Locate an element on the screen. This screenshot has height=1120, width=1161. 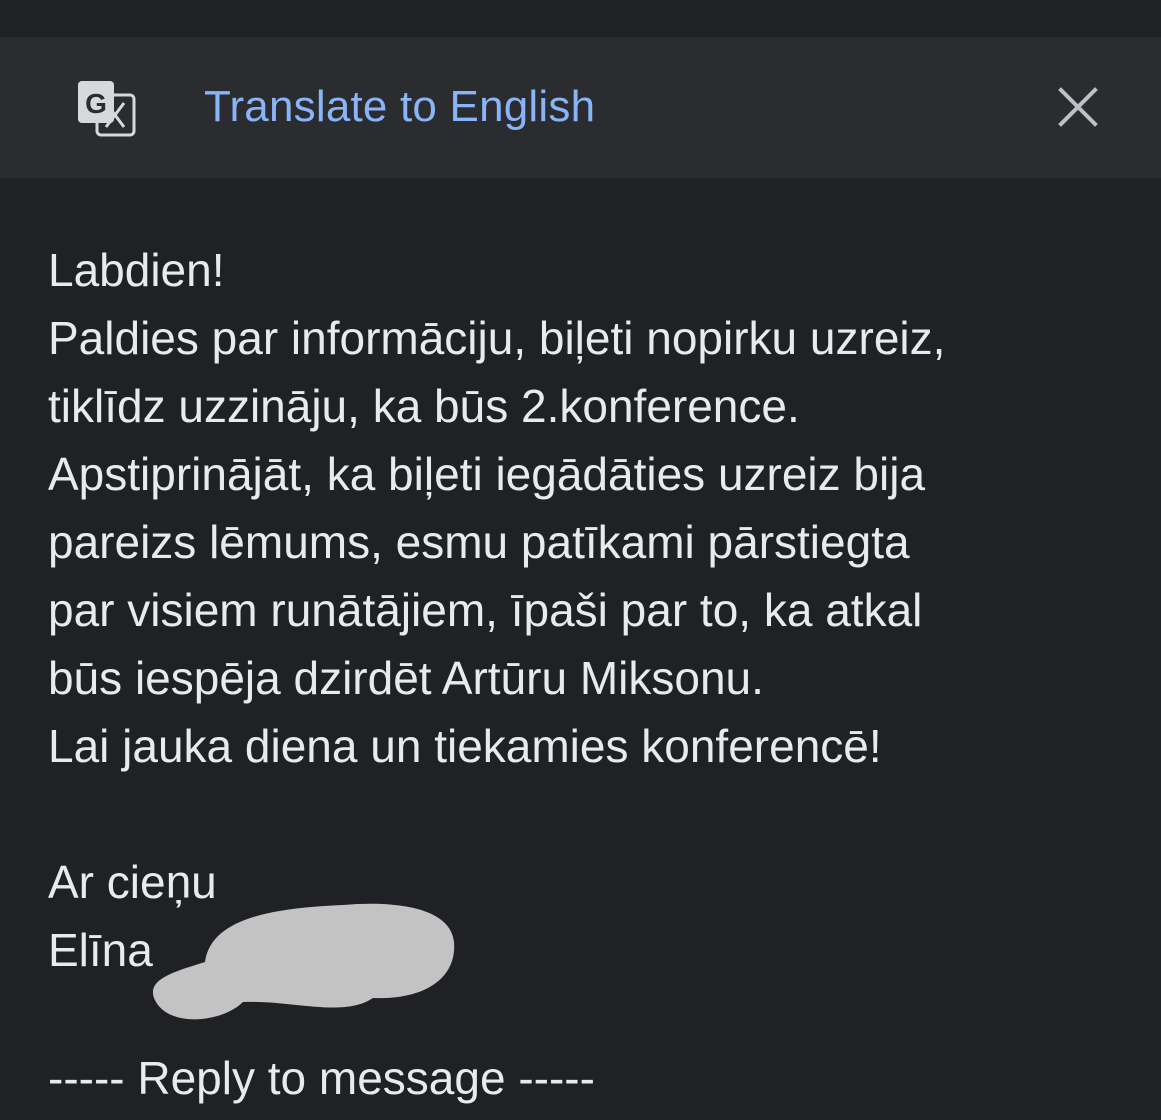
svg-text: G is located at coordinates (96, 103).